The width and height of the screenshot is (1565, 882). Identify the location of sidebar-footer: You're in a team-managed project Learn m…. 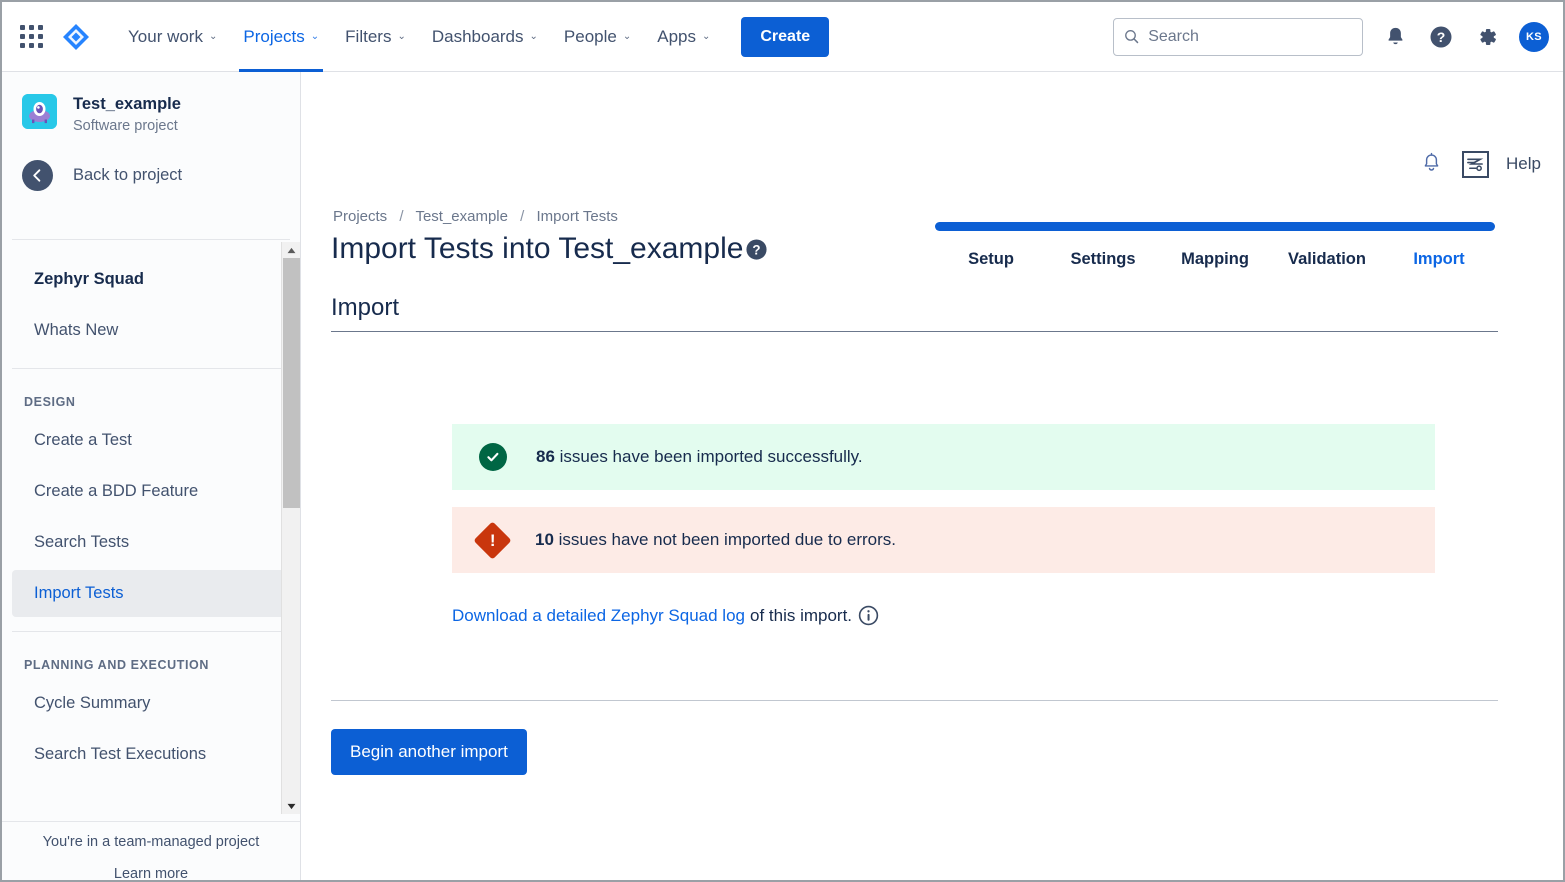
(151, 850).